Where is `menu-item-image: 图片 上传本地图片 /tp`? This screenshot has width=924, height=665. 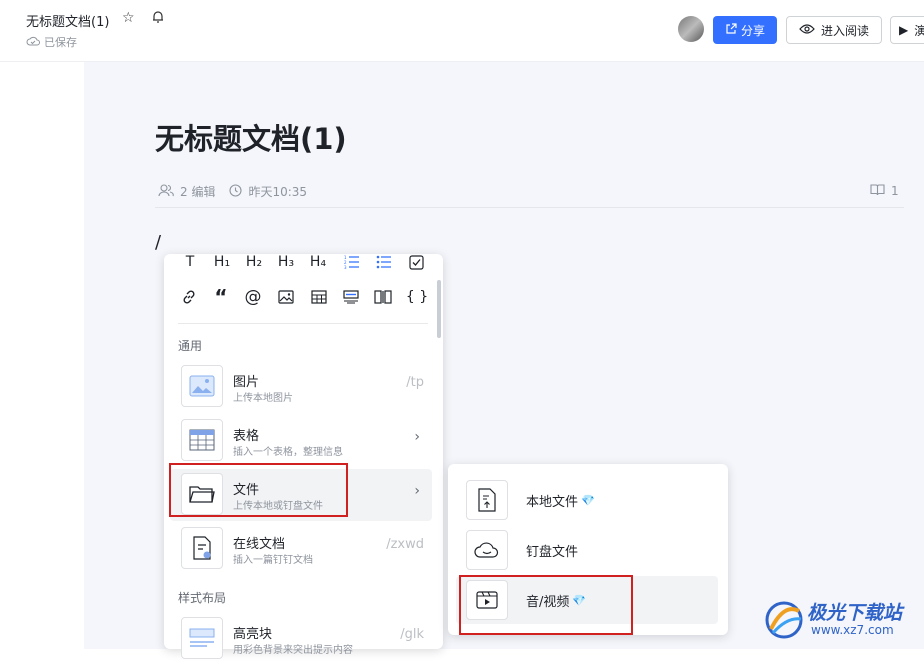
menu-item-image: 图片 上传本地图片 /tp is located at coordinates (301, 387).